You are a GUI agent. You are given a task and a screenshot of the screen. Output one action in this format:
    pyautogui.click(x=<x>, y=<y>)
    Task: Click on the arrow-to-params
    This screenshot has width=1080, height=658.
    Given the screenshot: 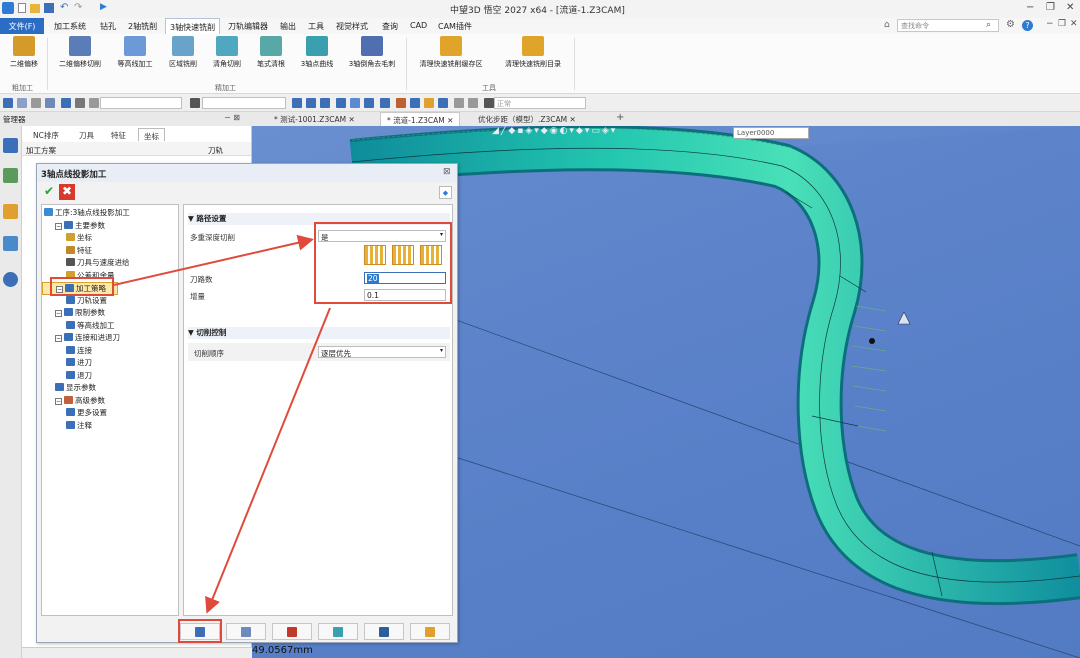 What is the action you would take?
    pyautogui.click(x=213, y=260)
    